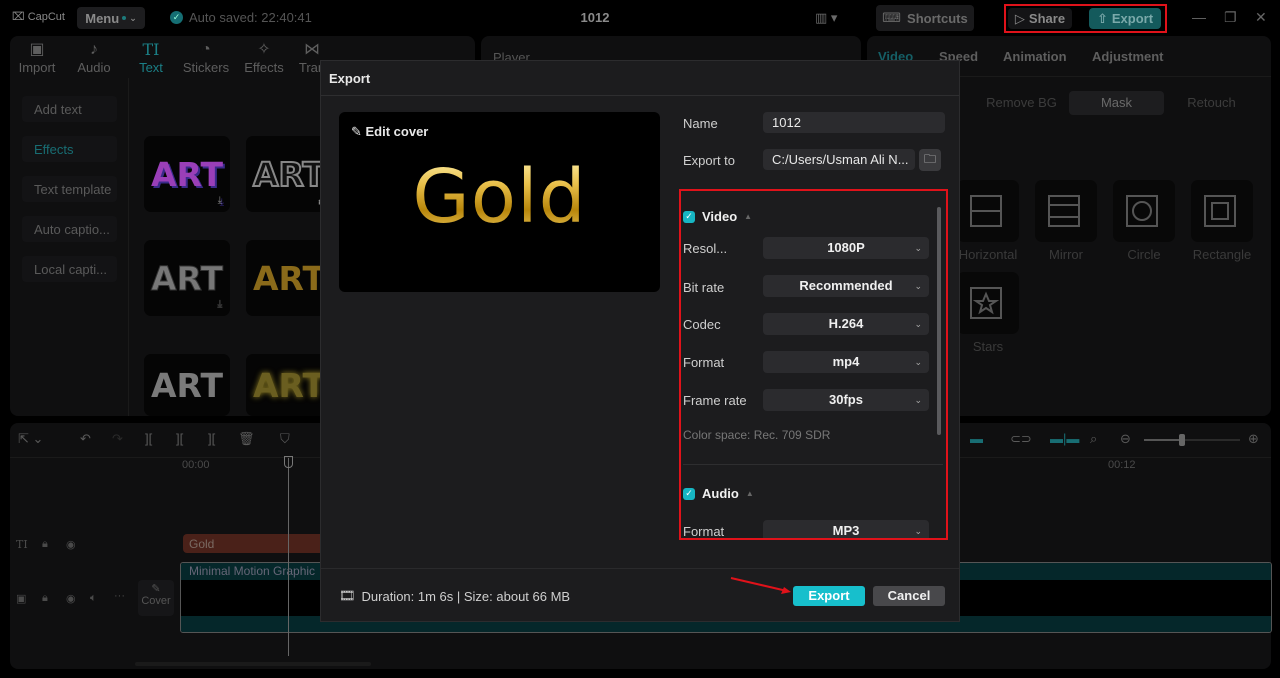 The width and height of the screenshot is (1280, 678). I want to click on time-mark: 00:12, so click(1122, 465).